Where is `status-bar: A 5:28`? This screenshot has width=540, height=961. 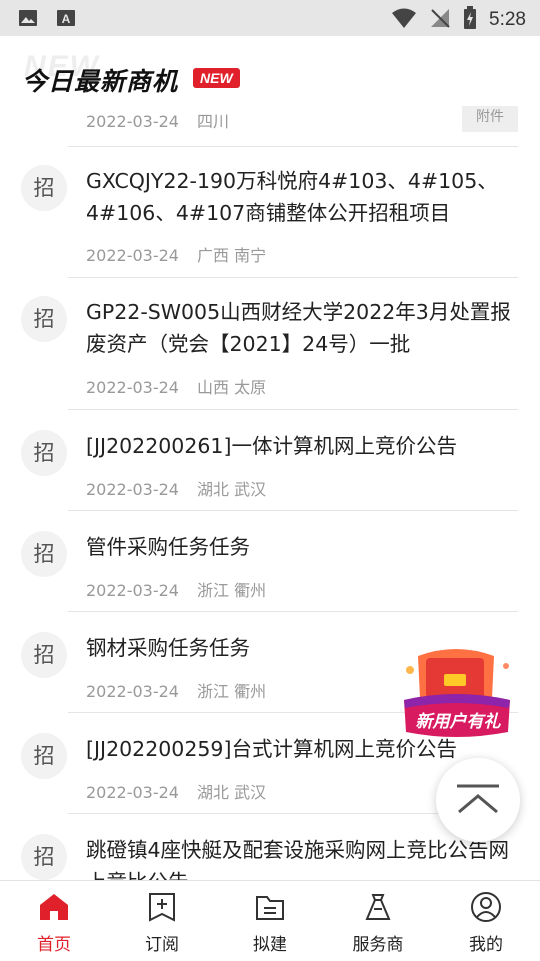
status-bar: A 5:28 is located at coordinates (270, 18).